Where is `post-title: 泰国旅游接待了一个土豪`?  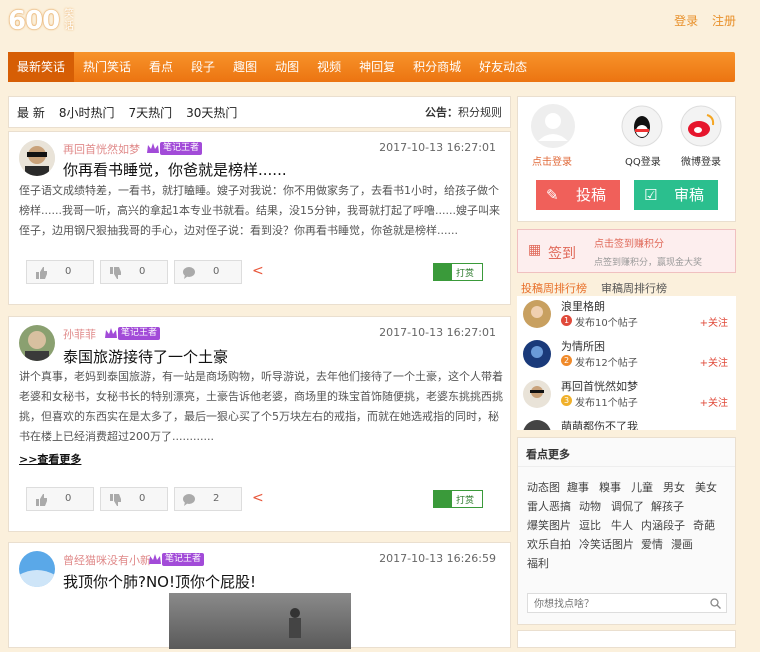 post-title: 泰国旅游接待了一个土豪 is located at coordinates (145, 356).